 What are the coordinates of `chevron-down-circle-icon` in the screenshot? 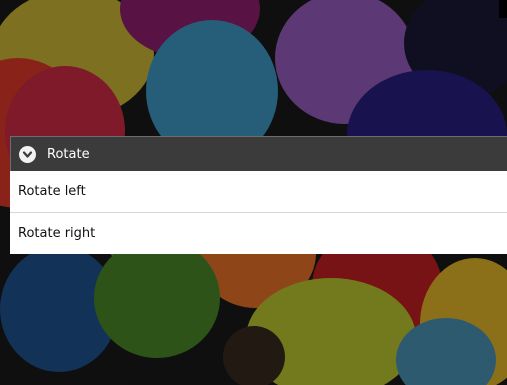 It's located at (27, 154).